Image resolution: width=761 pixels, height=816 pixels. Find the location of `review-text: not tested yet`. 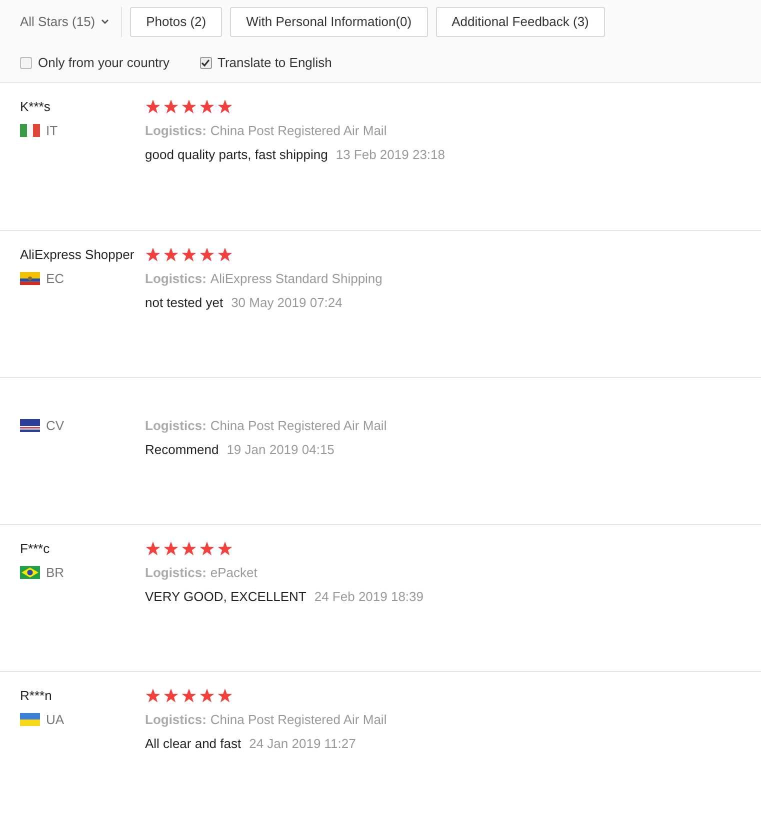

review-text: not tested yet is located at coordinates (184, 303).